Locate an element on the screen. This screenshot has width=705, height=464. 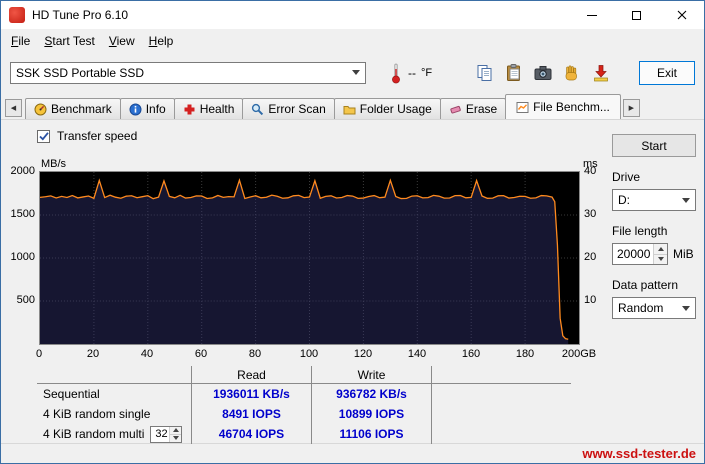
save-button is located at coordinates (601, 73).